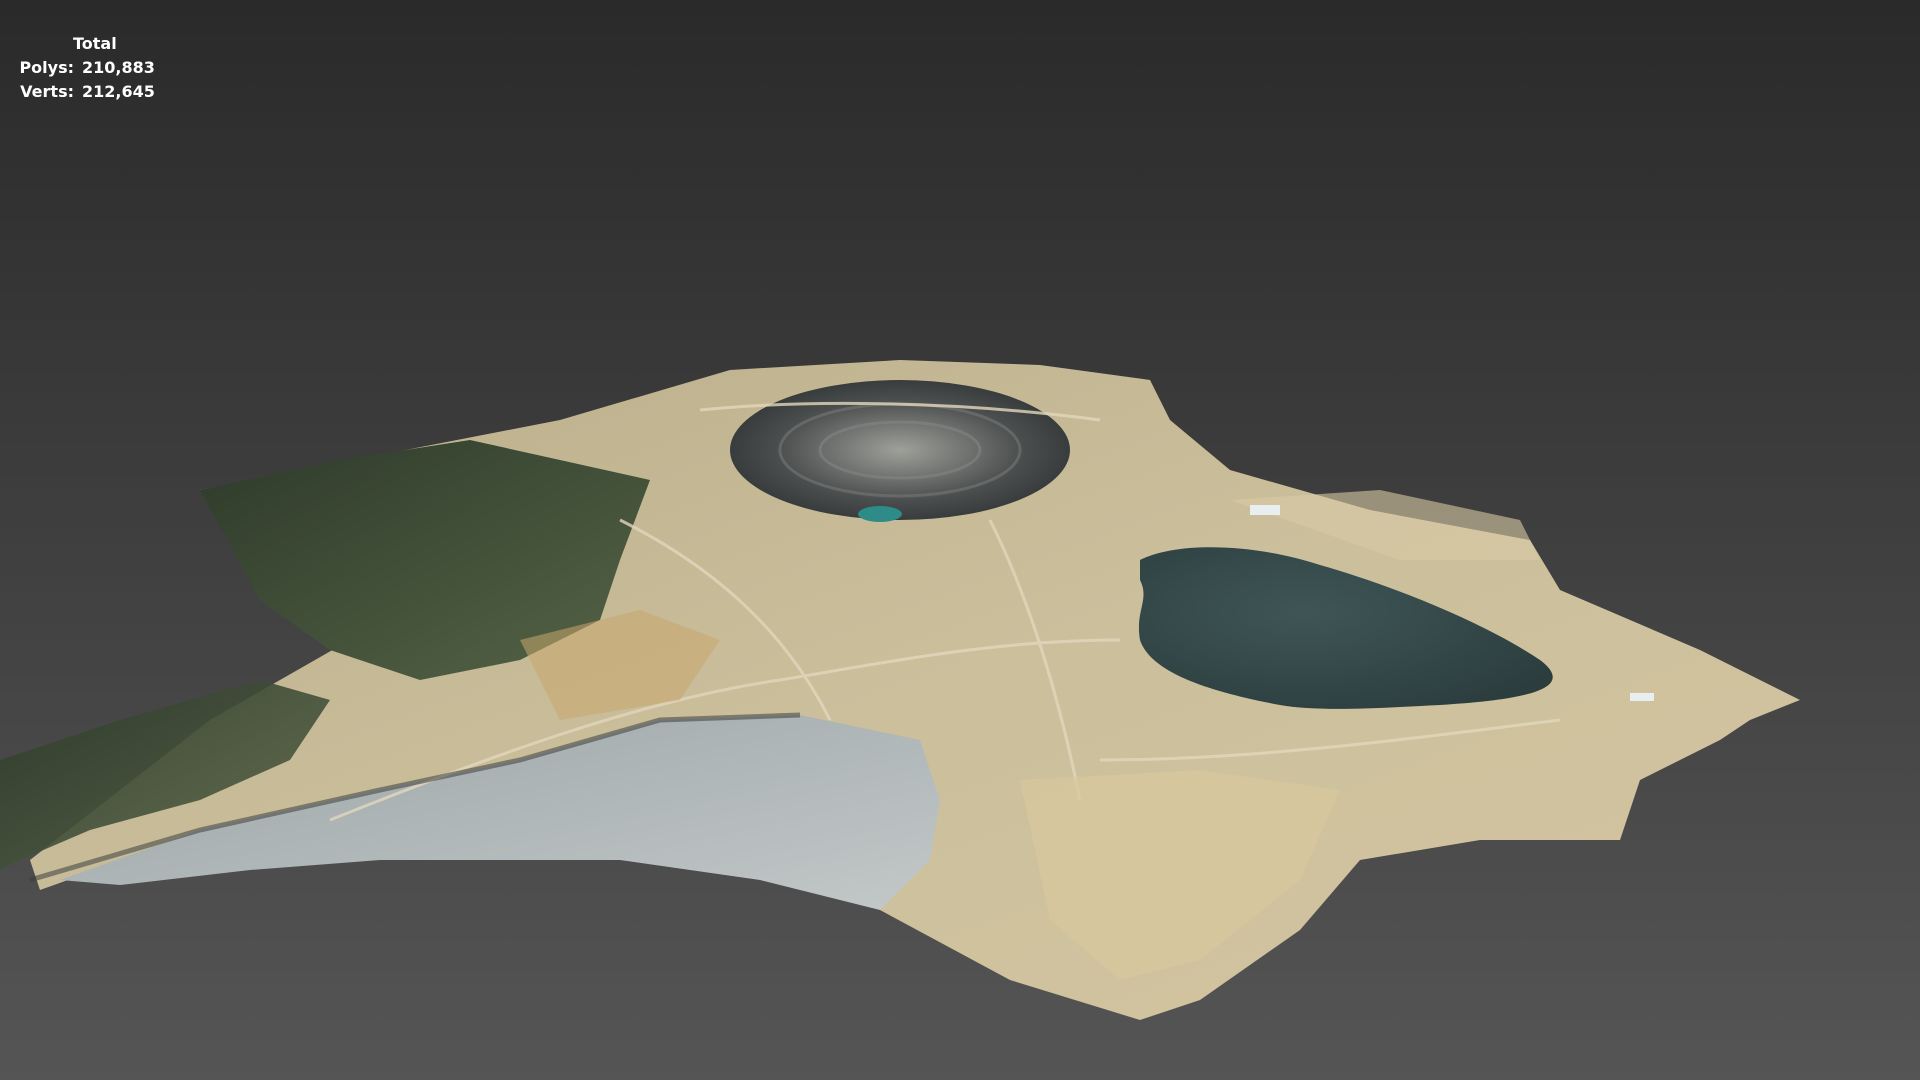 This screenshot has width=1920, height=1080. What do you see at coordinates (1265, 510) in the screenshot?
I see `facility-buildings` at bounding box center [1265, 510].